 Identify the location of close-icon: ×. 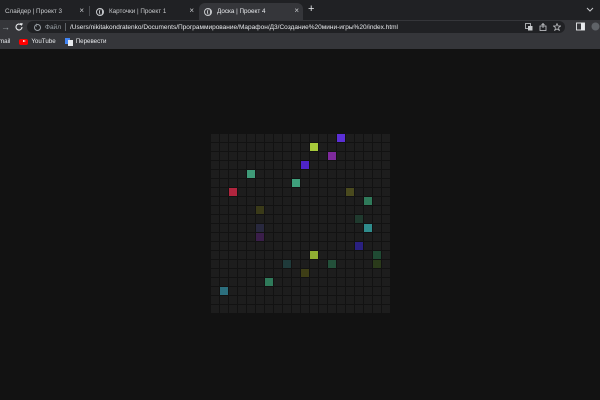
(81, 11).